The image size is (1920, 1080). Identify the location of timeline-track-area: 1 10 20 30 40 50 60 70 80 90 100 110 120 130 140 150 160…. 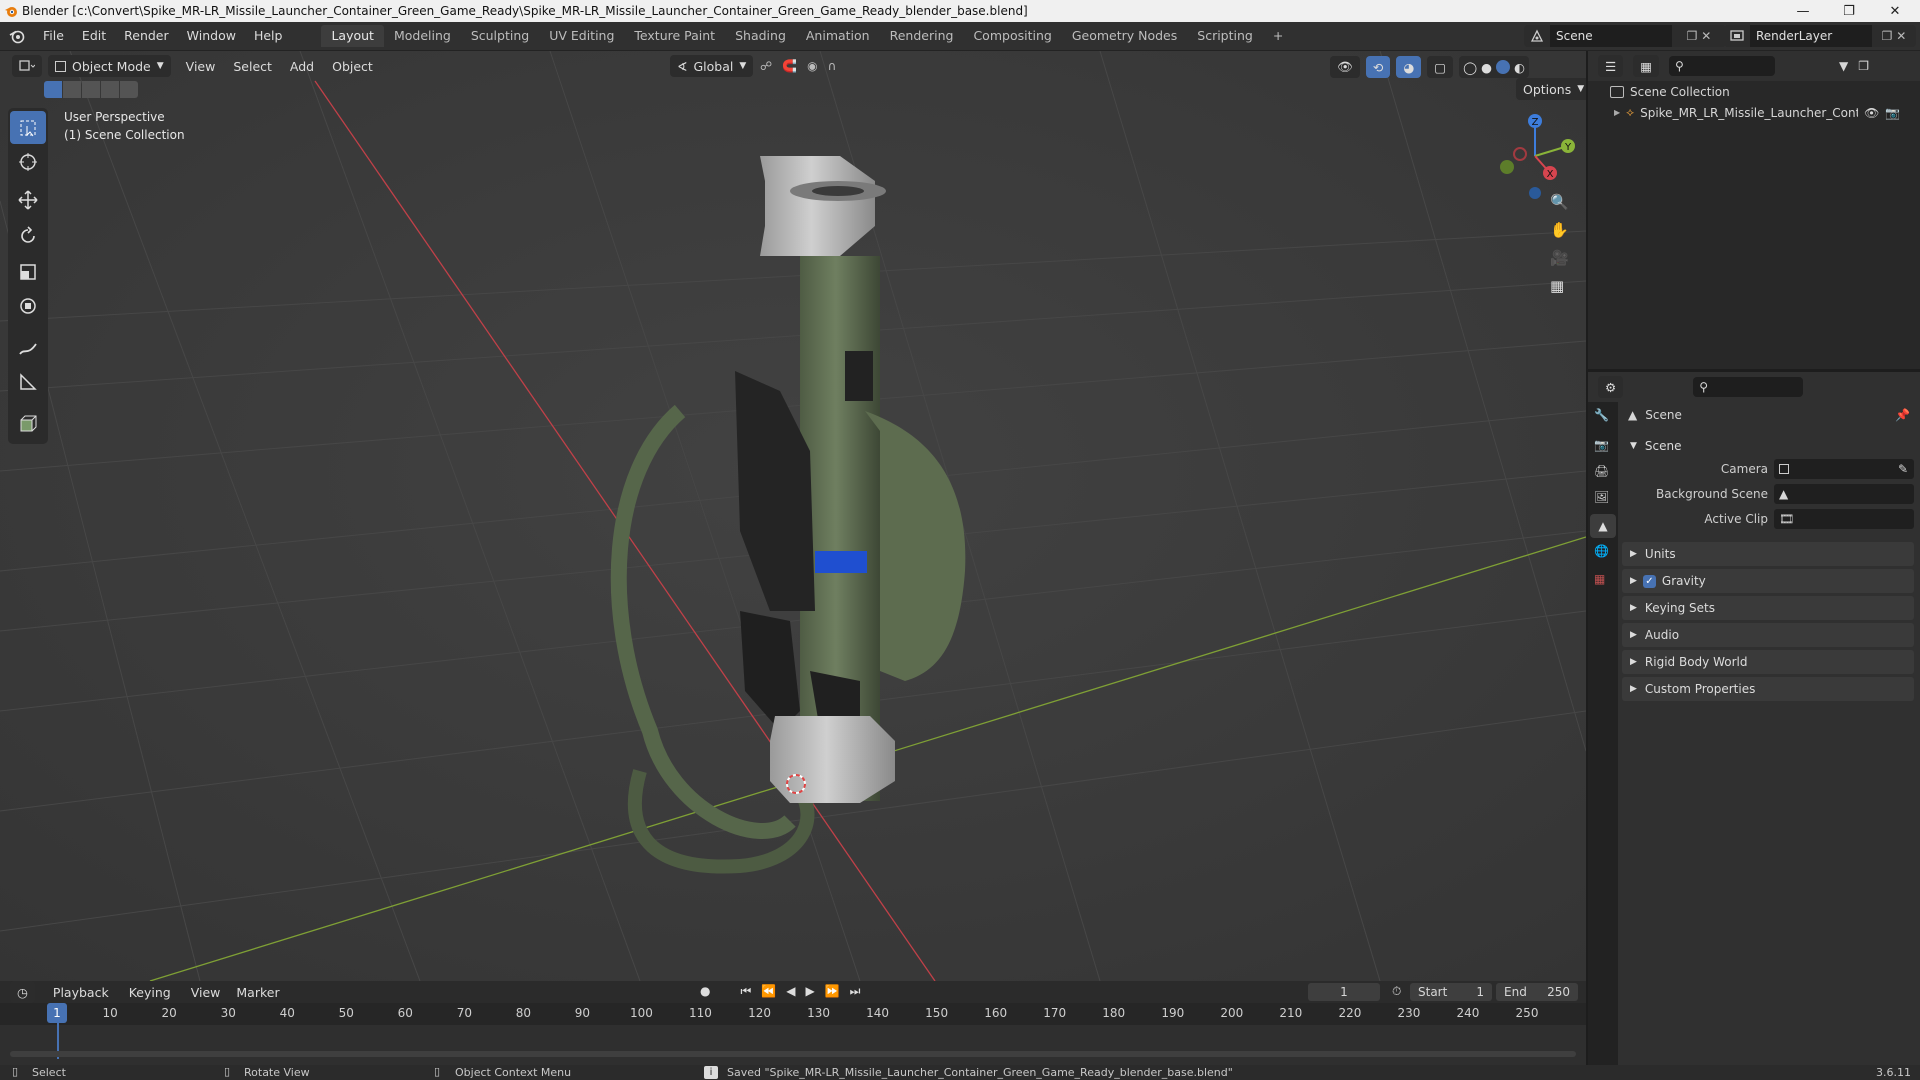
(793, 1034).